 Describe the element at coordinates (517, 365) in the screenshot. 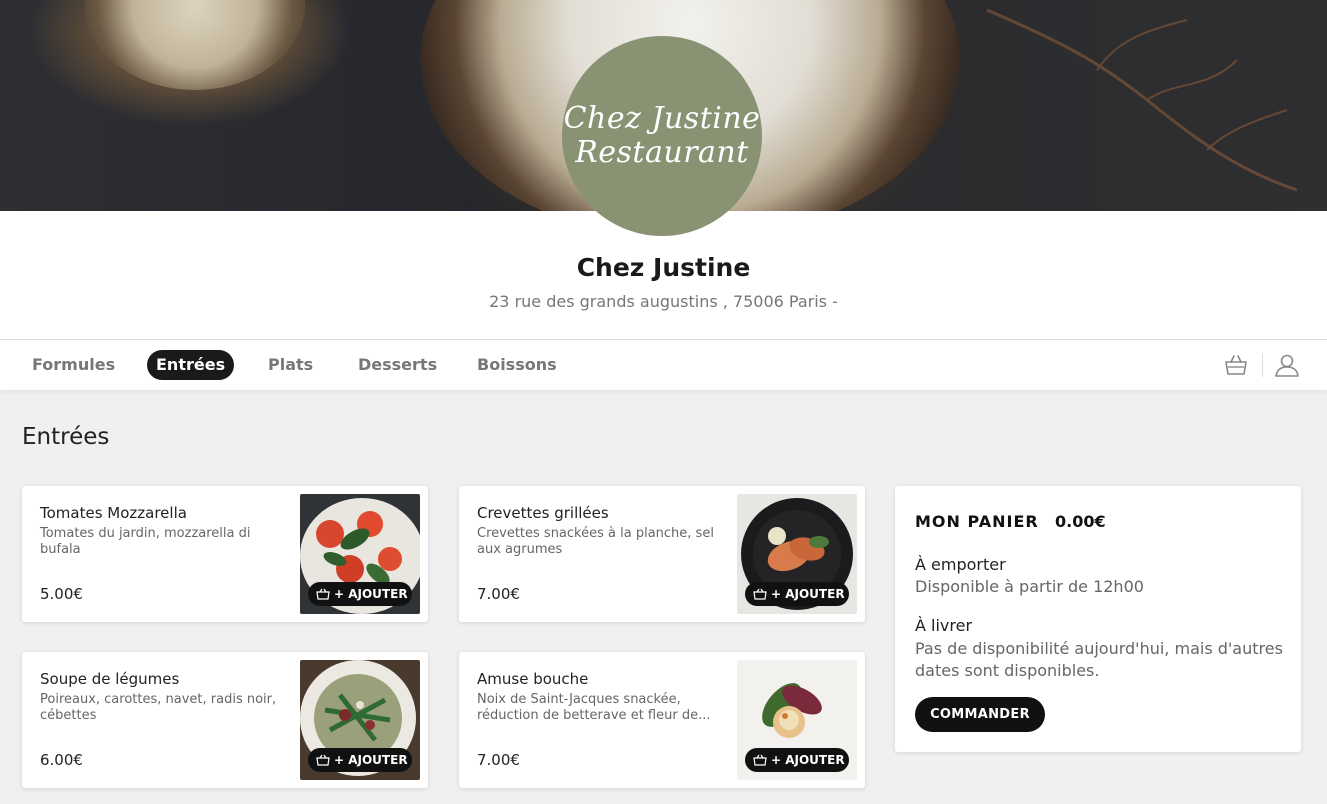

I see `tab-boissons: Boissons` at that location.